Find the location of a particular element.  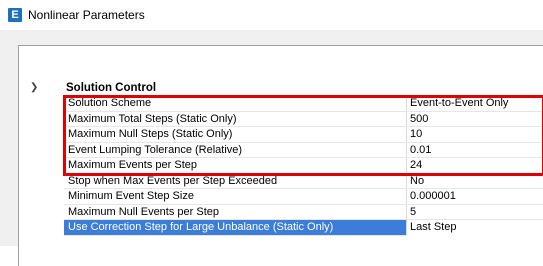

chevron-down-icon: ❯ is located at coordinates (34, 88).